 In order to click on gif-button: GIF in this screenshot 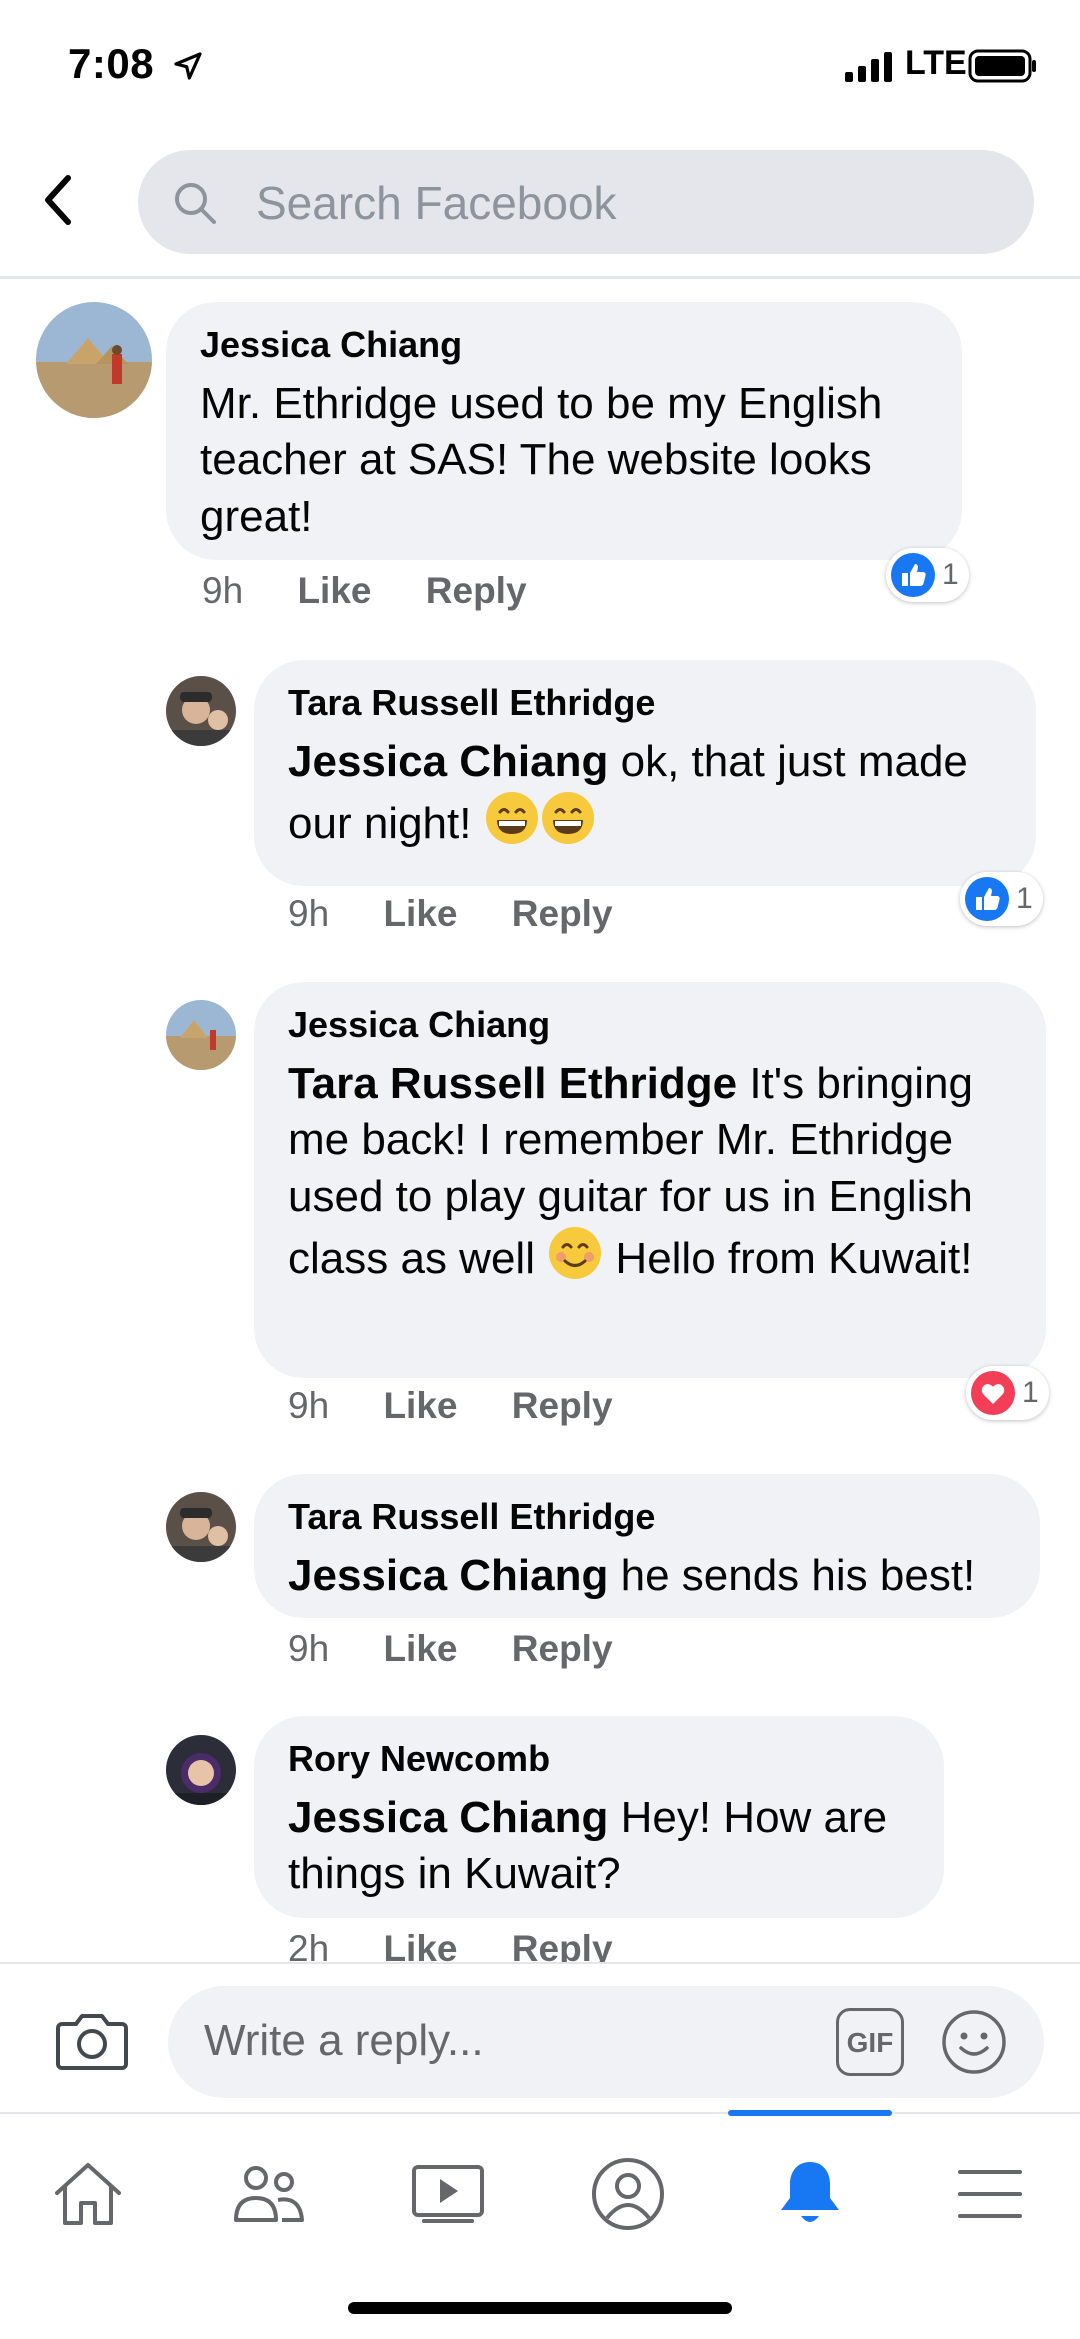, I will do `click(870, 2042)`.